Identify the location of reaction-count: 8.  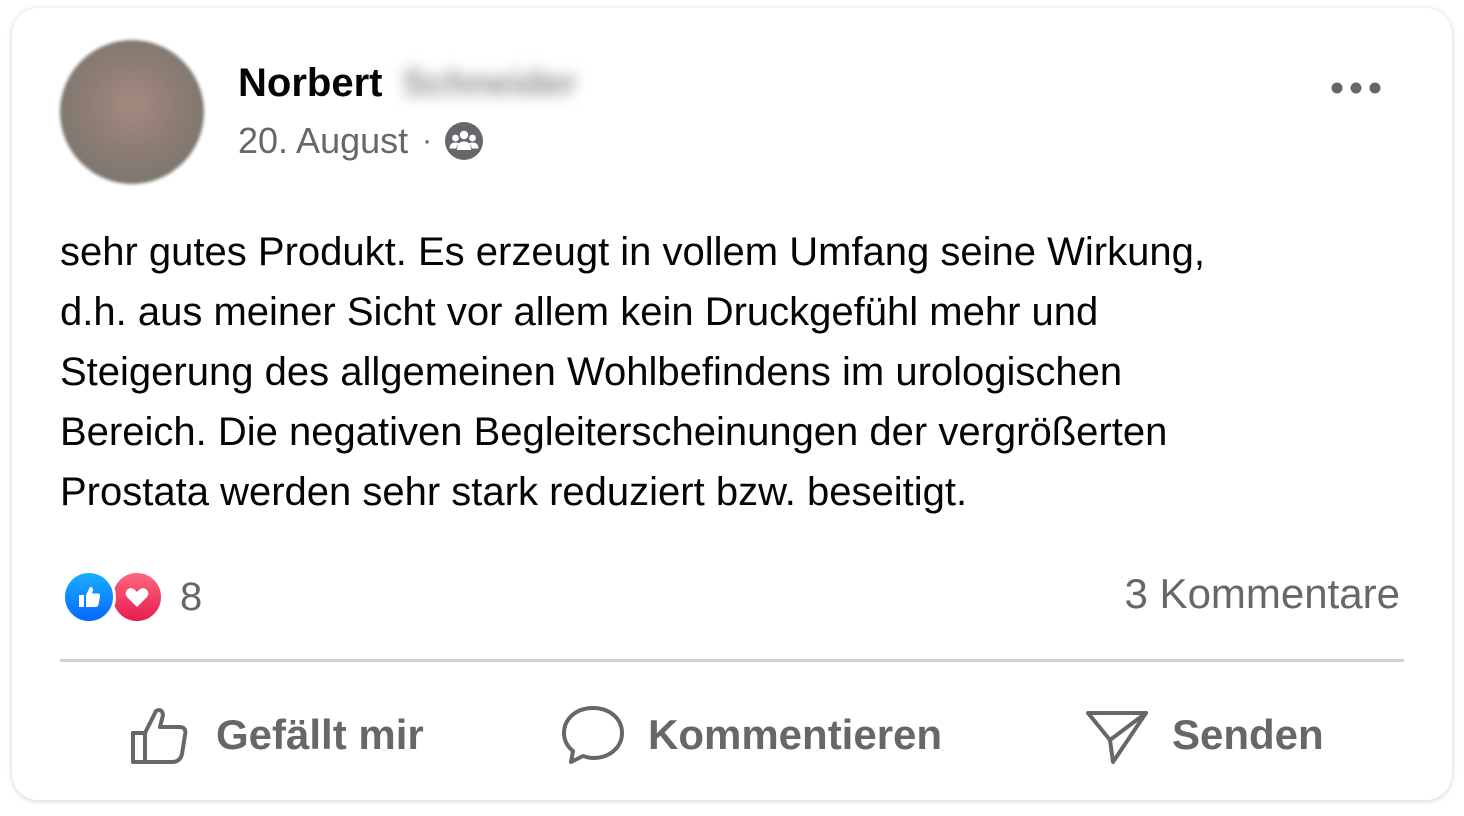
(191, 597).